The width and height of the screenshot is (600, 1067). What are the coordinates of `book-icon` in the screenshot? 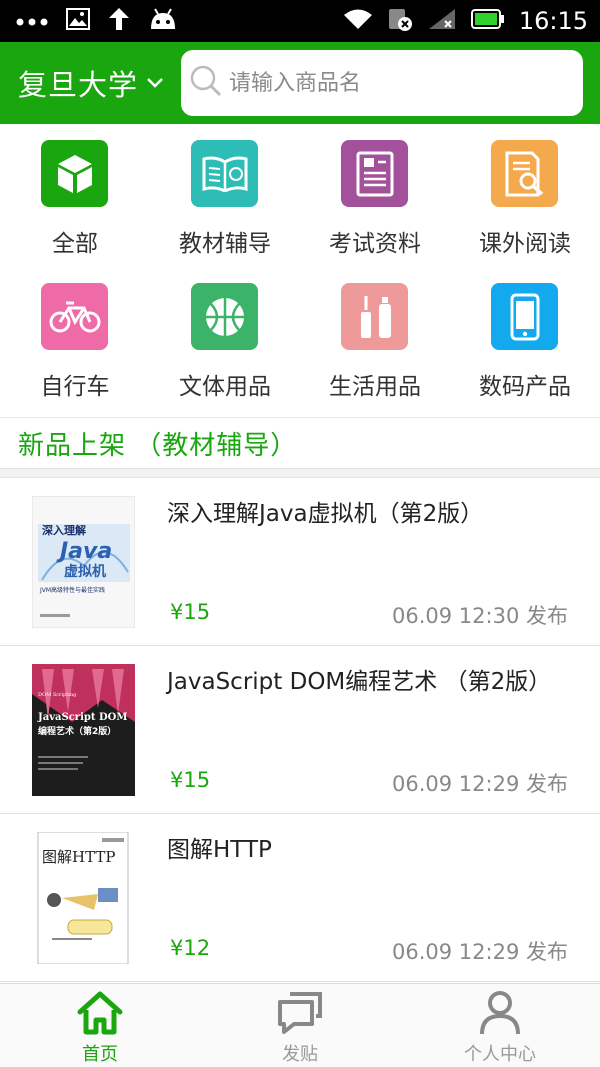 It's located at (224, 173).